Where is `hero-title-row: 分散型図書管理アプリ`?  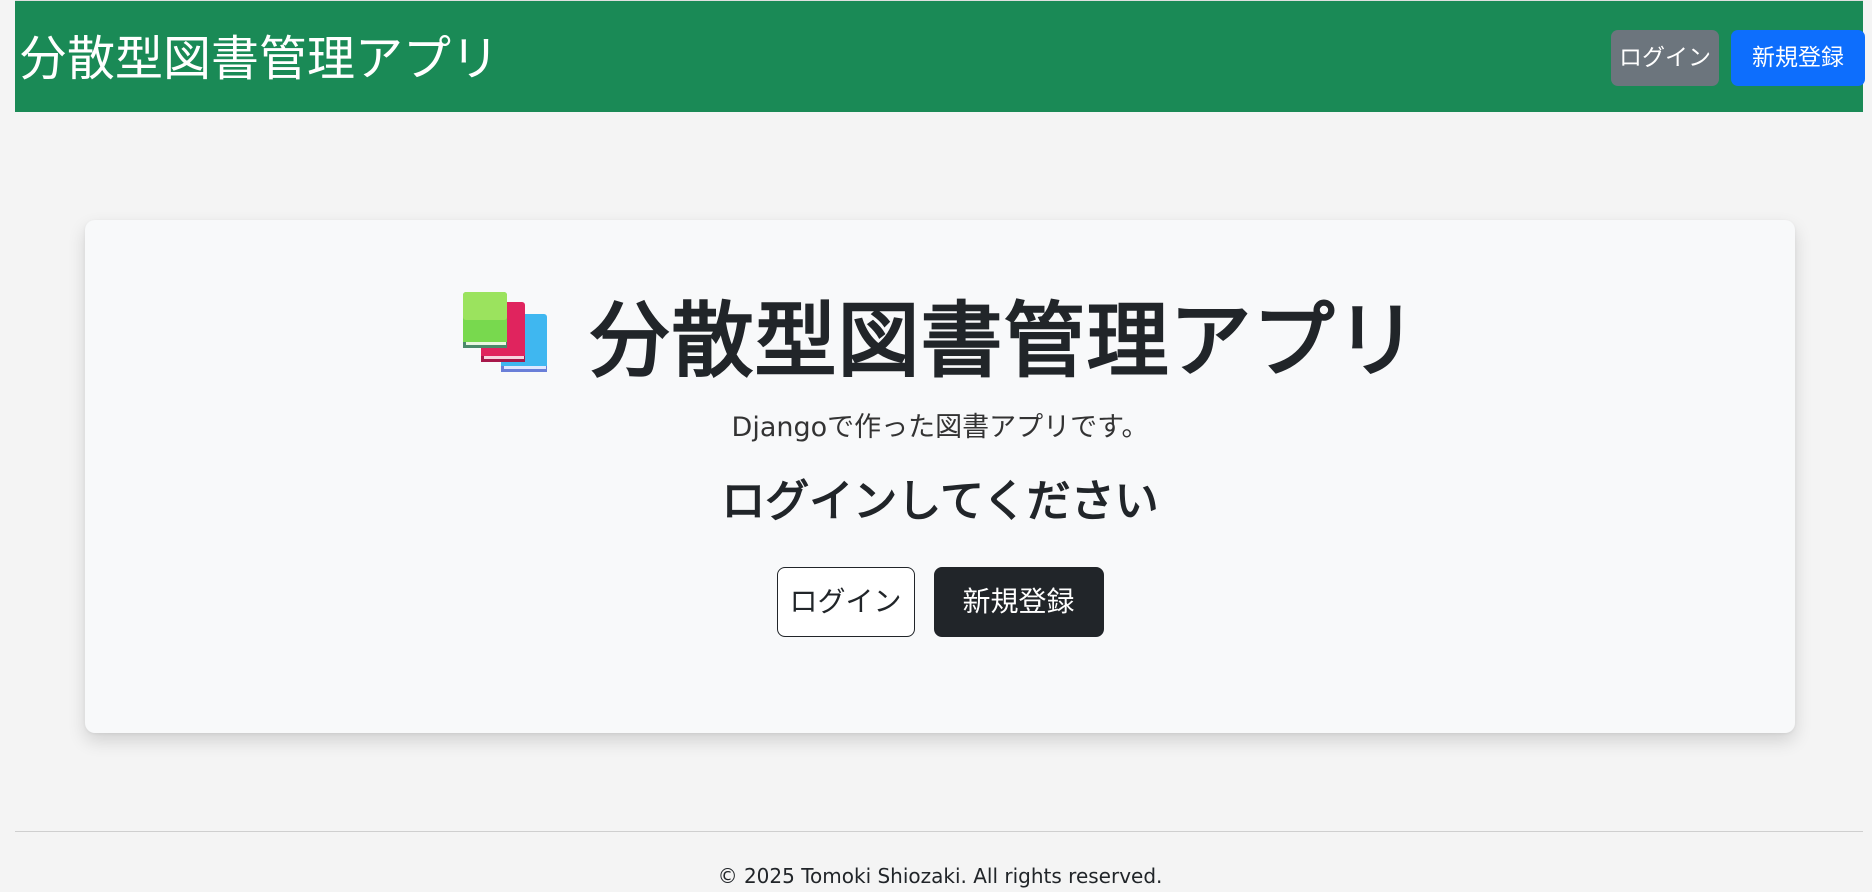
hero-title-row: 分散型図書管理アプリ is located at coordinates (940, 342).